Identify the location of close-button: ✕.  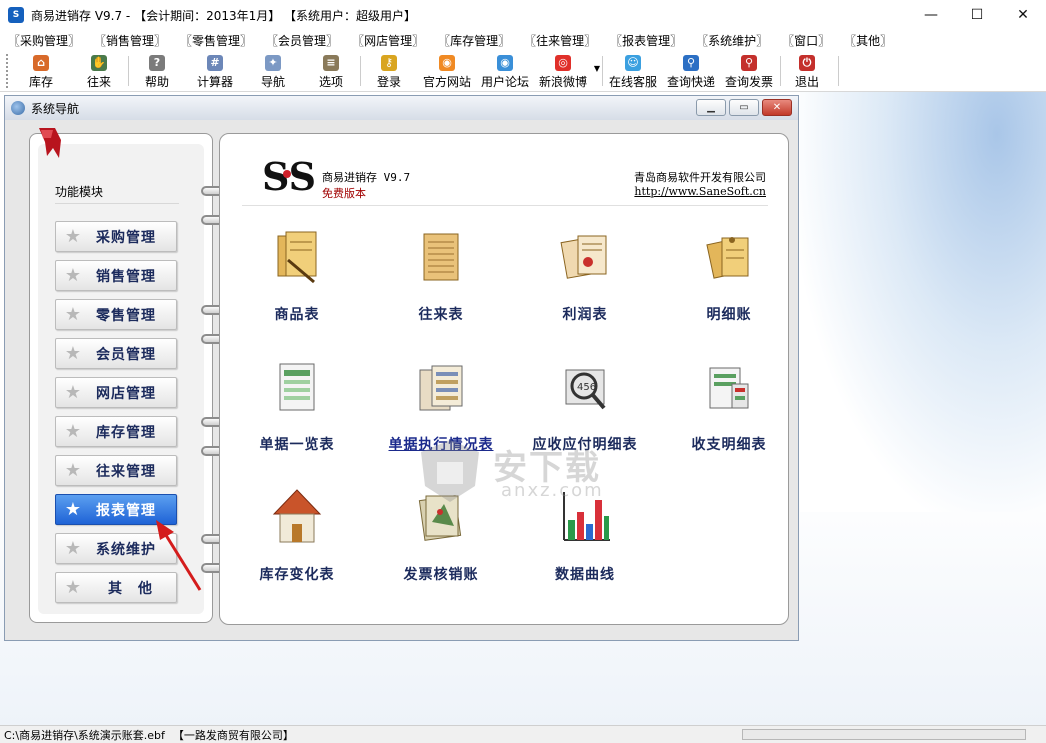
(1023, 15).